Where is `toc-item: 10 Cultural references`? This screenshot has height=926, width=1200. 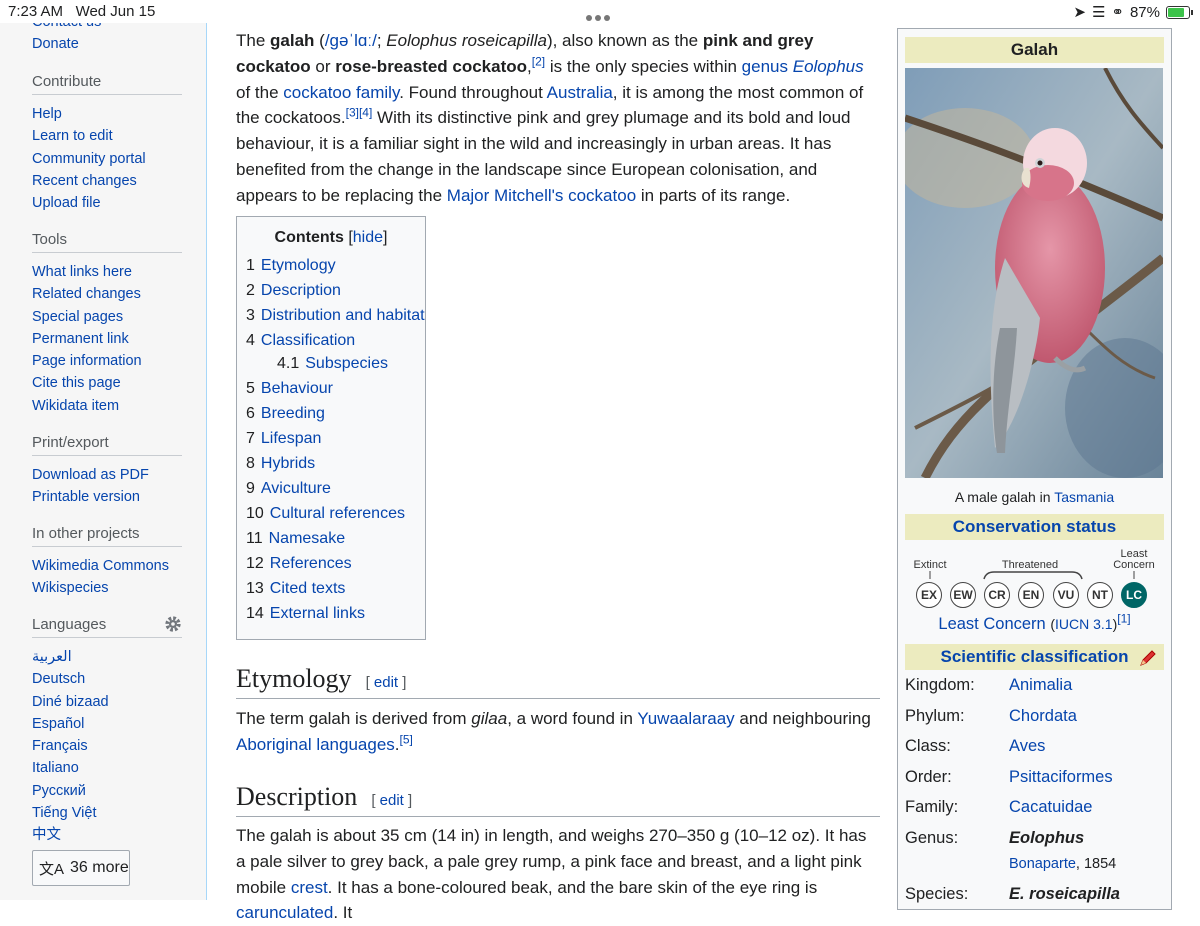 toc-item: 10 Cultural references is located at coordinates (325, 514).